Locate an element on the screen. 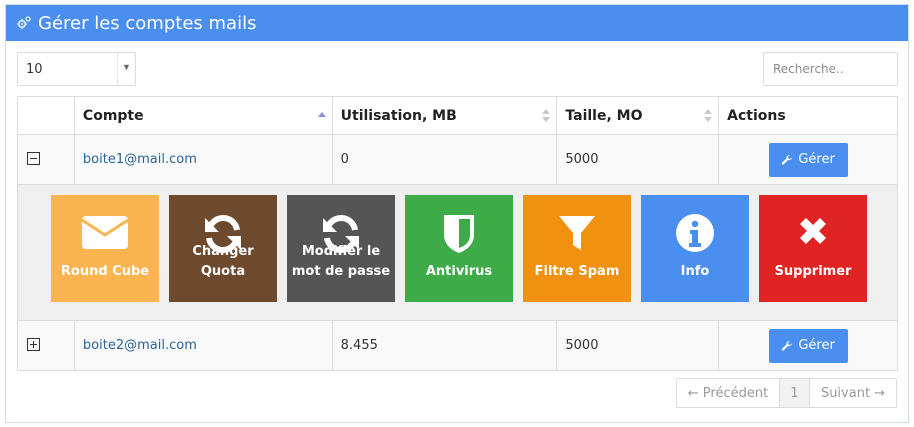 Image resolution: width=914 pixels, height=427 pixels. caret-down-icon: ▼ is located at coordinates (126, 67).